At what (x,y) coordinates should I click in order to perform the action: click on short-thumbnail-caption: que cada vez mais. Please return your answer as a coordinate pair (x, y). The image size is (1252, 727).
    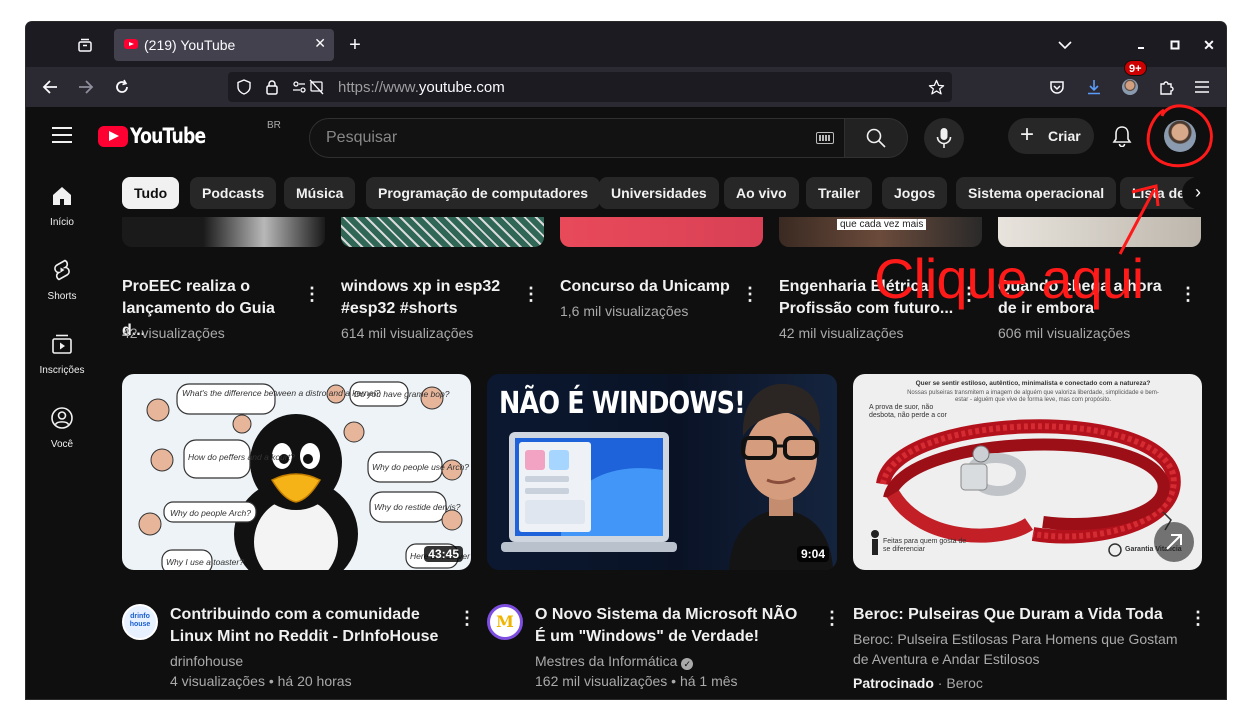
    Looking at the image, I should click on (882, 224).